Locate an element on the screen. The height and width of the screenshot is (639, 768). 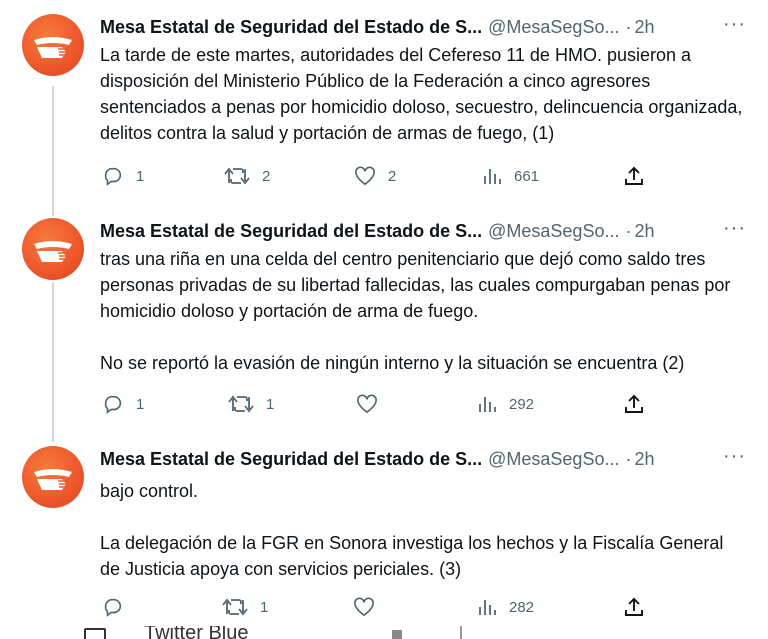
tweet-actions: 1 282 is located at coordinates (380, 607).